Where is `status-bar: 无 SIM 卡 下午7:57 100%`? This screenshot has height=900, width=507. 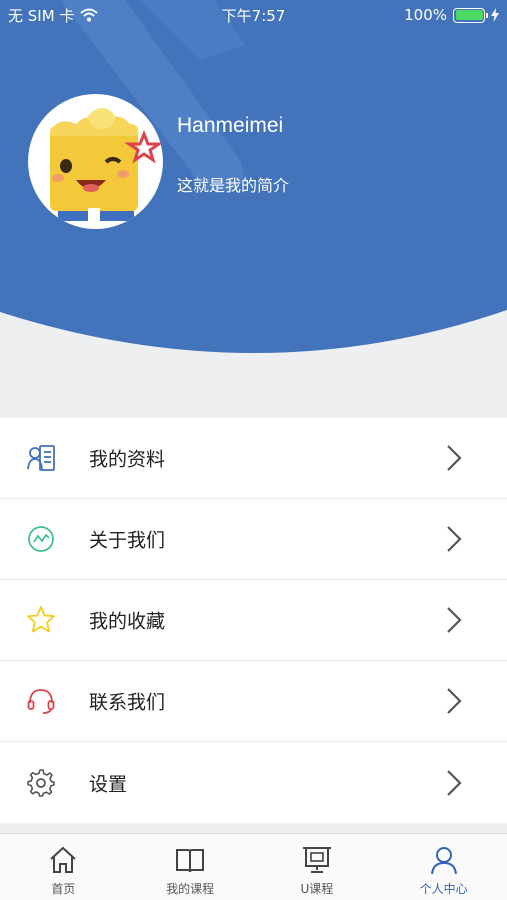 status-bar: 无 SIM 卡 下午7:57 100% is located at coordinates (253, 15).